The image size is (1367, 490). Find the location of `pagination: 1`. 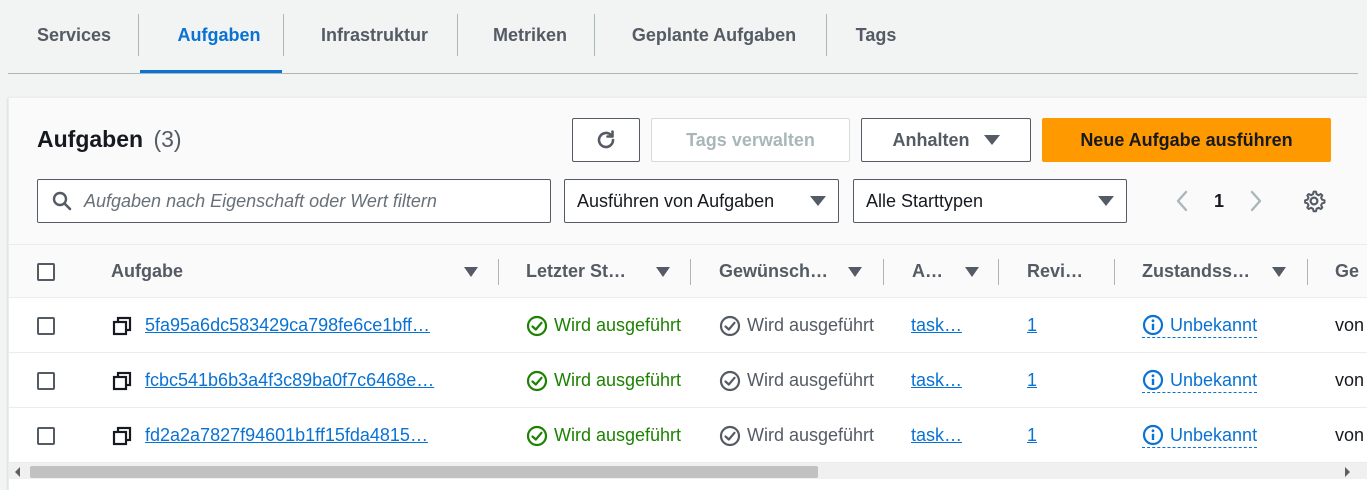

pagination: 1 is located at coordinates (1250, 201).